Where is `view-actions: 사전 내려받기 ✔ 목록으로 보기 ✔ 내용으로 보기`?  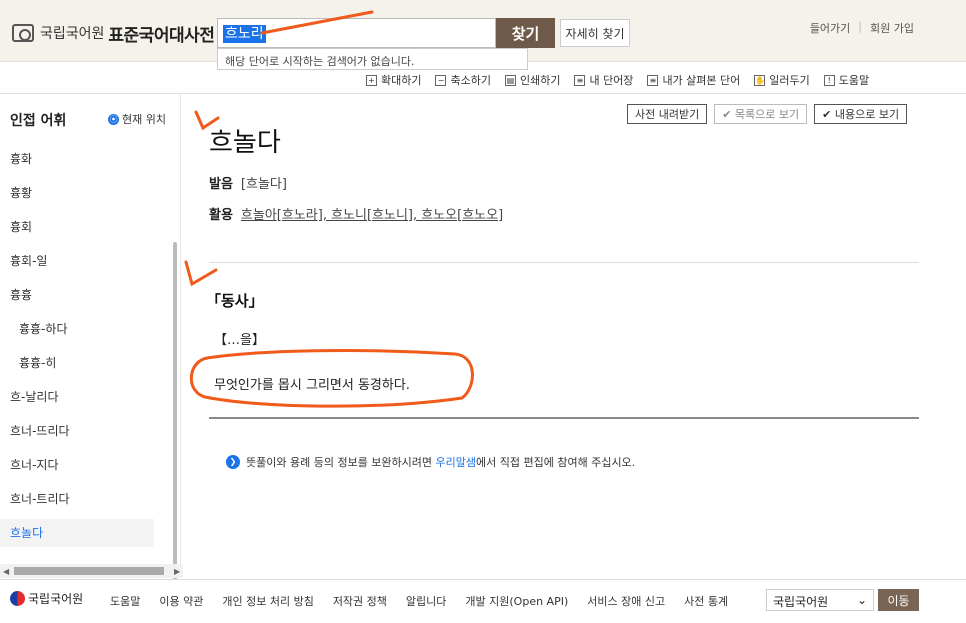
view-actions: 사전 내려받기 ✔ 목록으로 보기 ✔ 내용으로 보기 is located at coordinates (767, 114).